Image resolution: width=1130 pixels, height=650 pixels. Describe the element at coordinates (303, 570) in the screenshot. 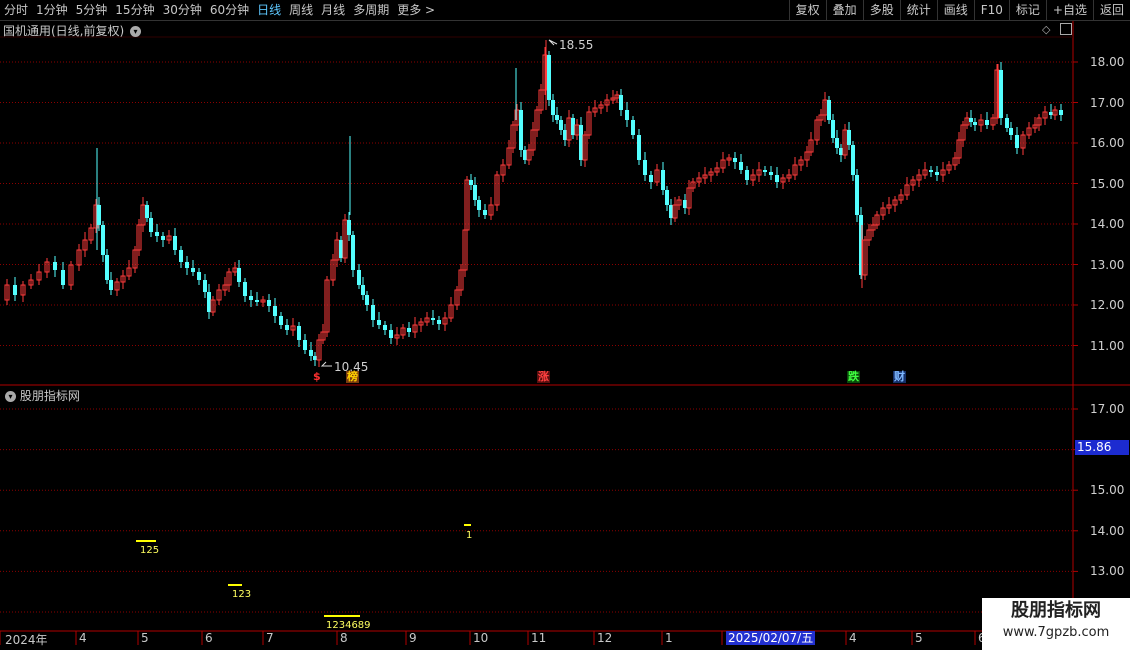

I see `signal-marks` at that location.